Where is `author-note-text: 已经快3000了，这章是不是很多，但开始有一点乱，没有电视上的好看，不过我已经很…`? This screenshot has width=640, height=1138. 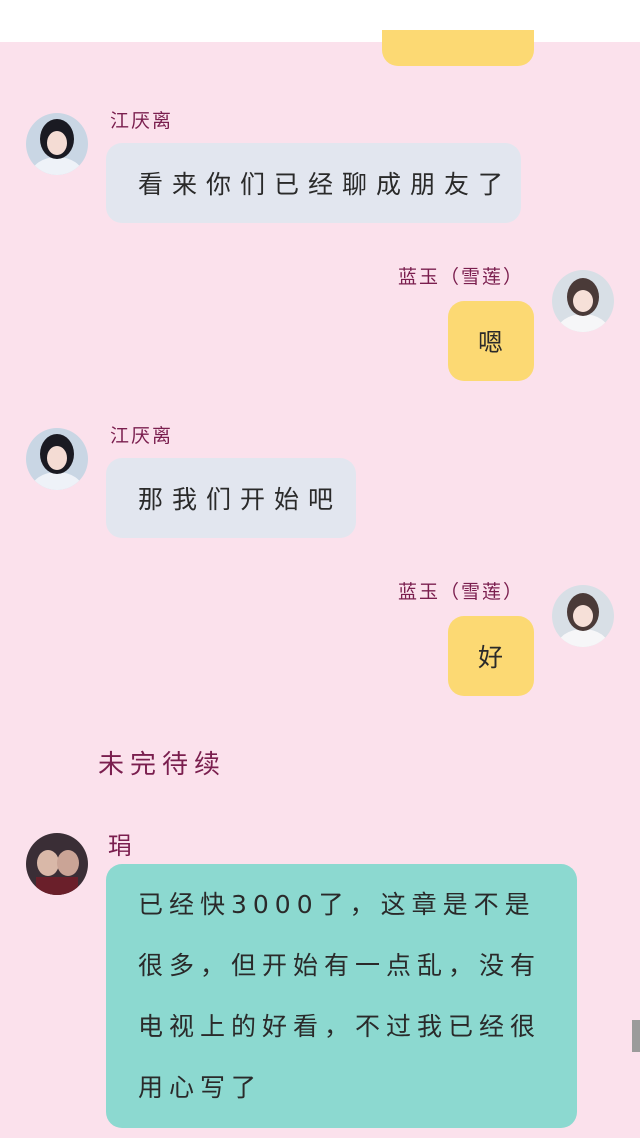 author-note-text: 已经快3000了，这章是不是很多，但开始有一点乱，没有电视上的好看，不过我已经很… is located at coordinates (340, 996).